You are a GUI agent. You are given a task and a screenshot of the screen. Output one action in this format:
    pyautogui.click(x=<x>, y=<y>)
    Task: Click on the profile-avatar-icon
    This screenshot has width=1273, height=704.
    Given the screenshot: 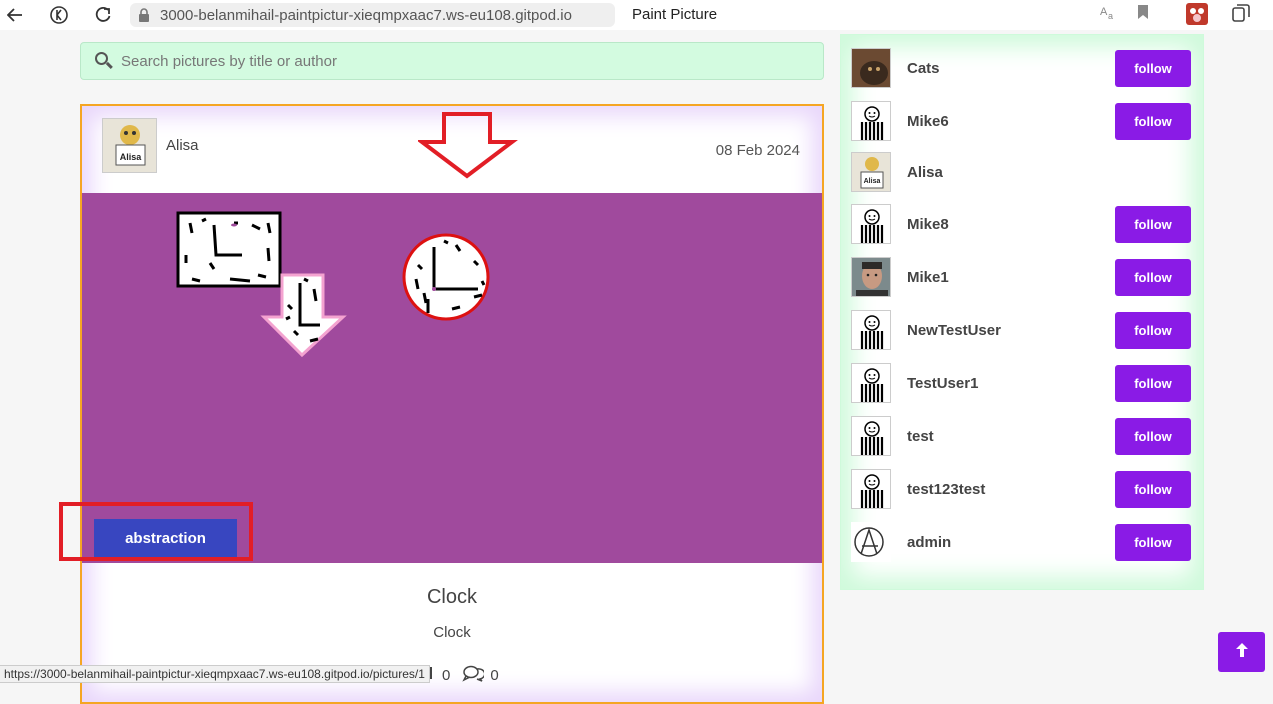 What is the action you would take?
    pyautogui.click(x=1197, y=15)
    